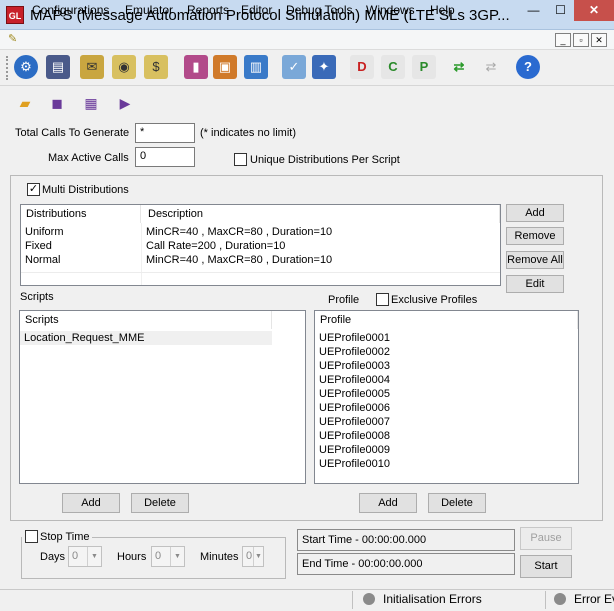  Describe the element at coordinates (260, 272) in the screenshot. I see `row-divider` at that location.